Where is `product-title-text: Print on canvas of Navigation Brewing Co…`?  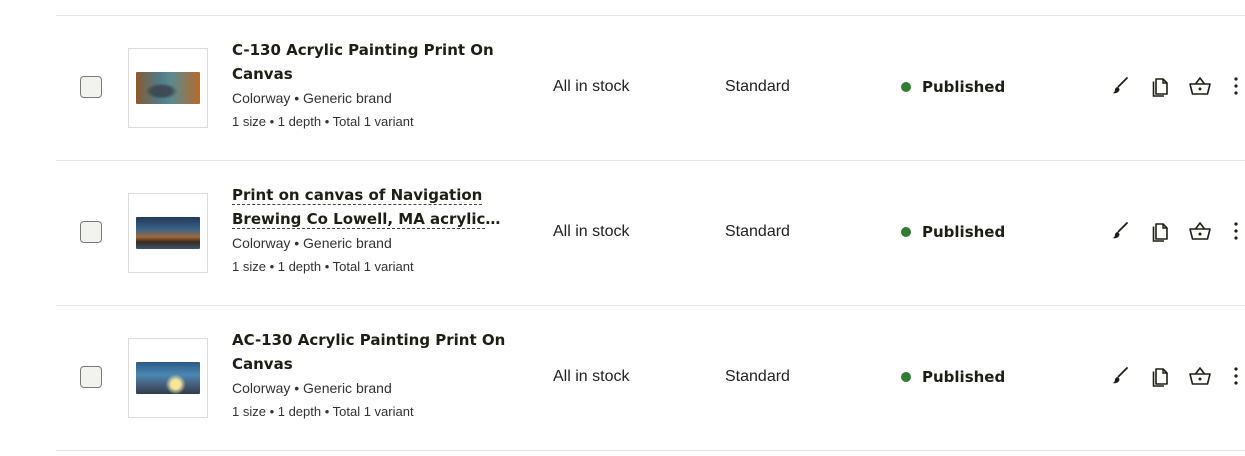
product-title-text: Print on canvas of Navigation Brewing Co… is located at coordinates (359, 208).